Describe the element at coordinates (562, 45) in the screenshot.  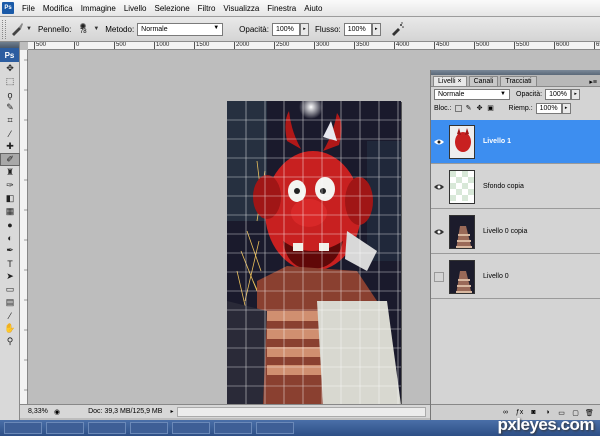
I see `ruler-mark: 6000` at that location.